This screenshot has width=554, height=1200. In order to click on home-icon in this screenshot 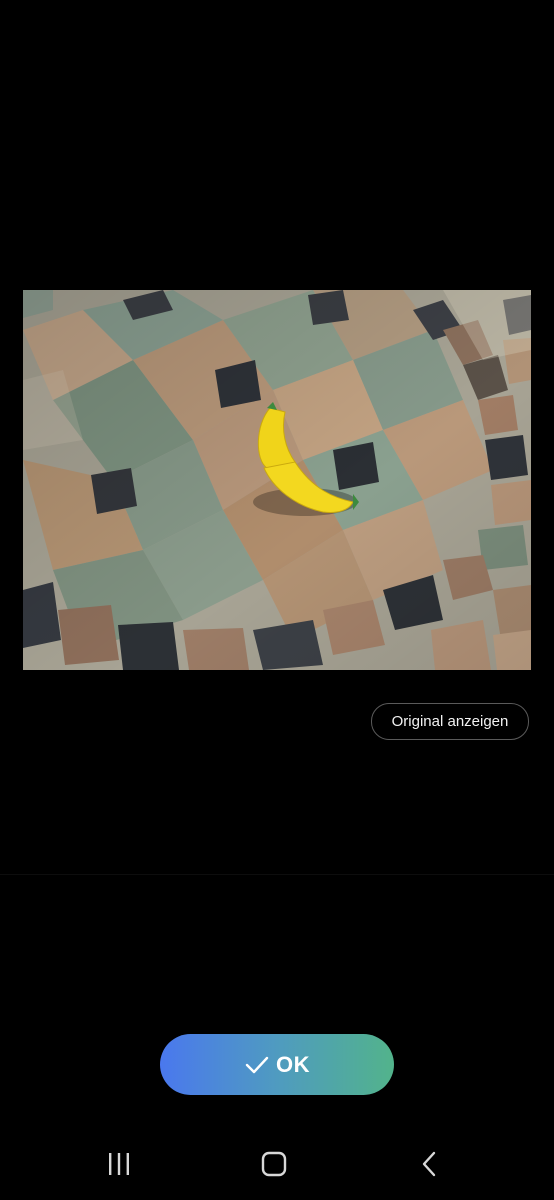, I will do `click(274, 1164)`.